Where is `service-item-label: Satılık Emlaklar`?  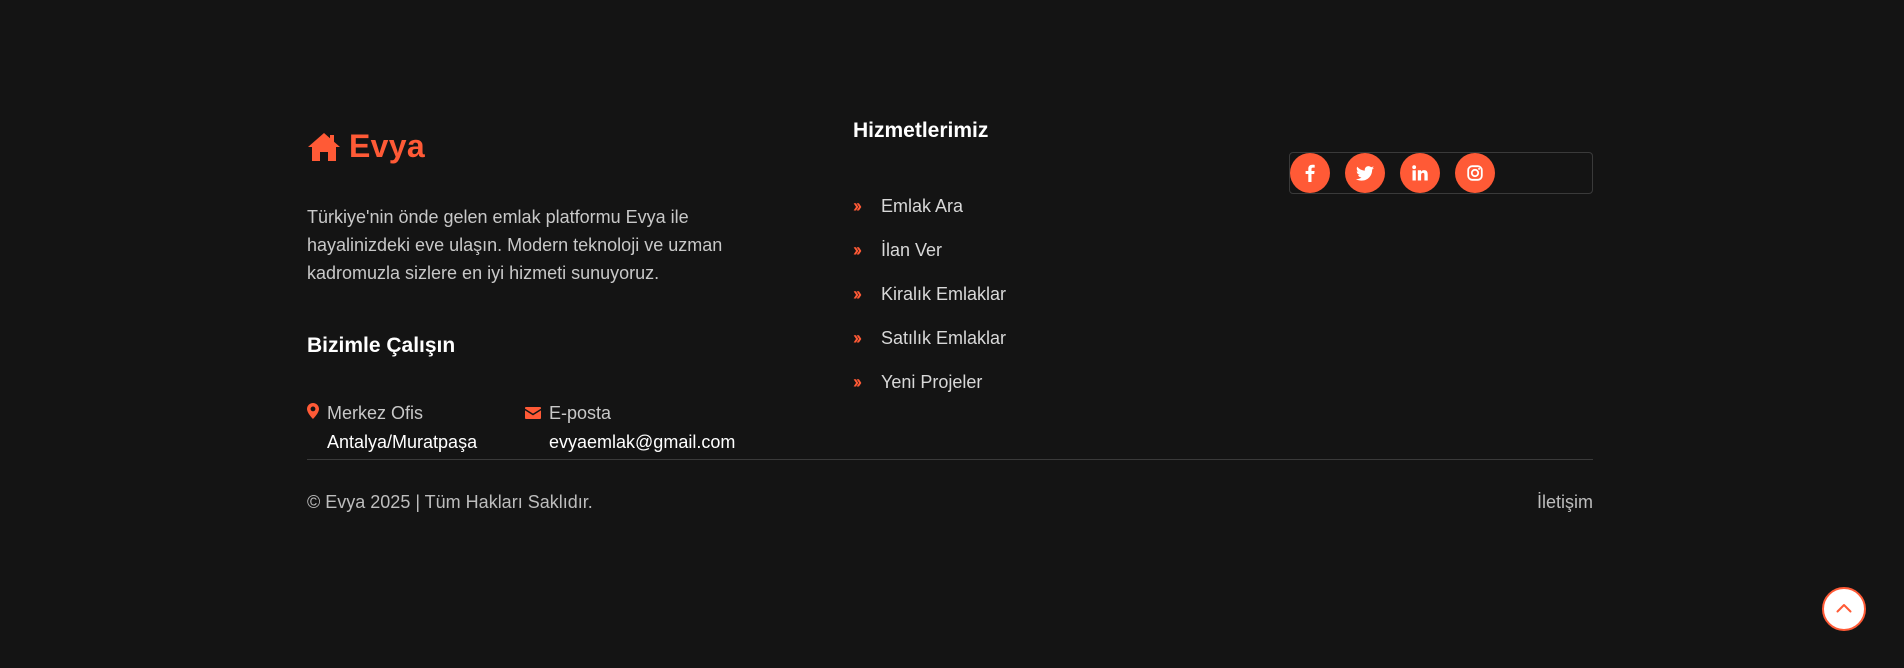
service-item-label: Satılık Emlaklar is located at coordinates (944, 337).